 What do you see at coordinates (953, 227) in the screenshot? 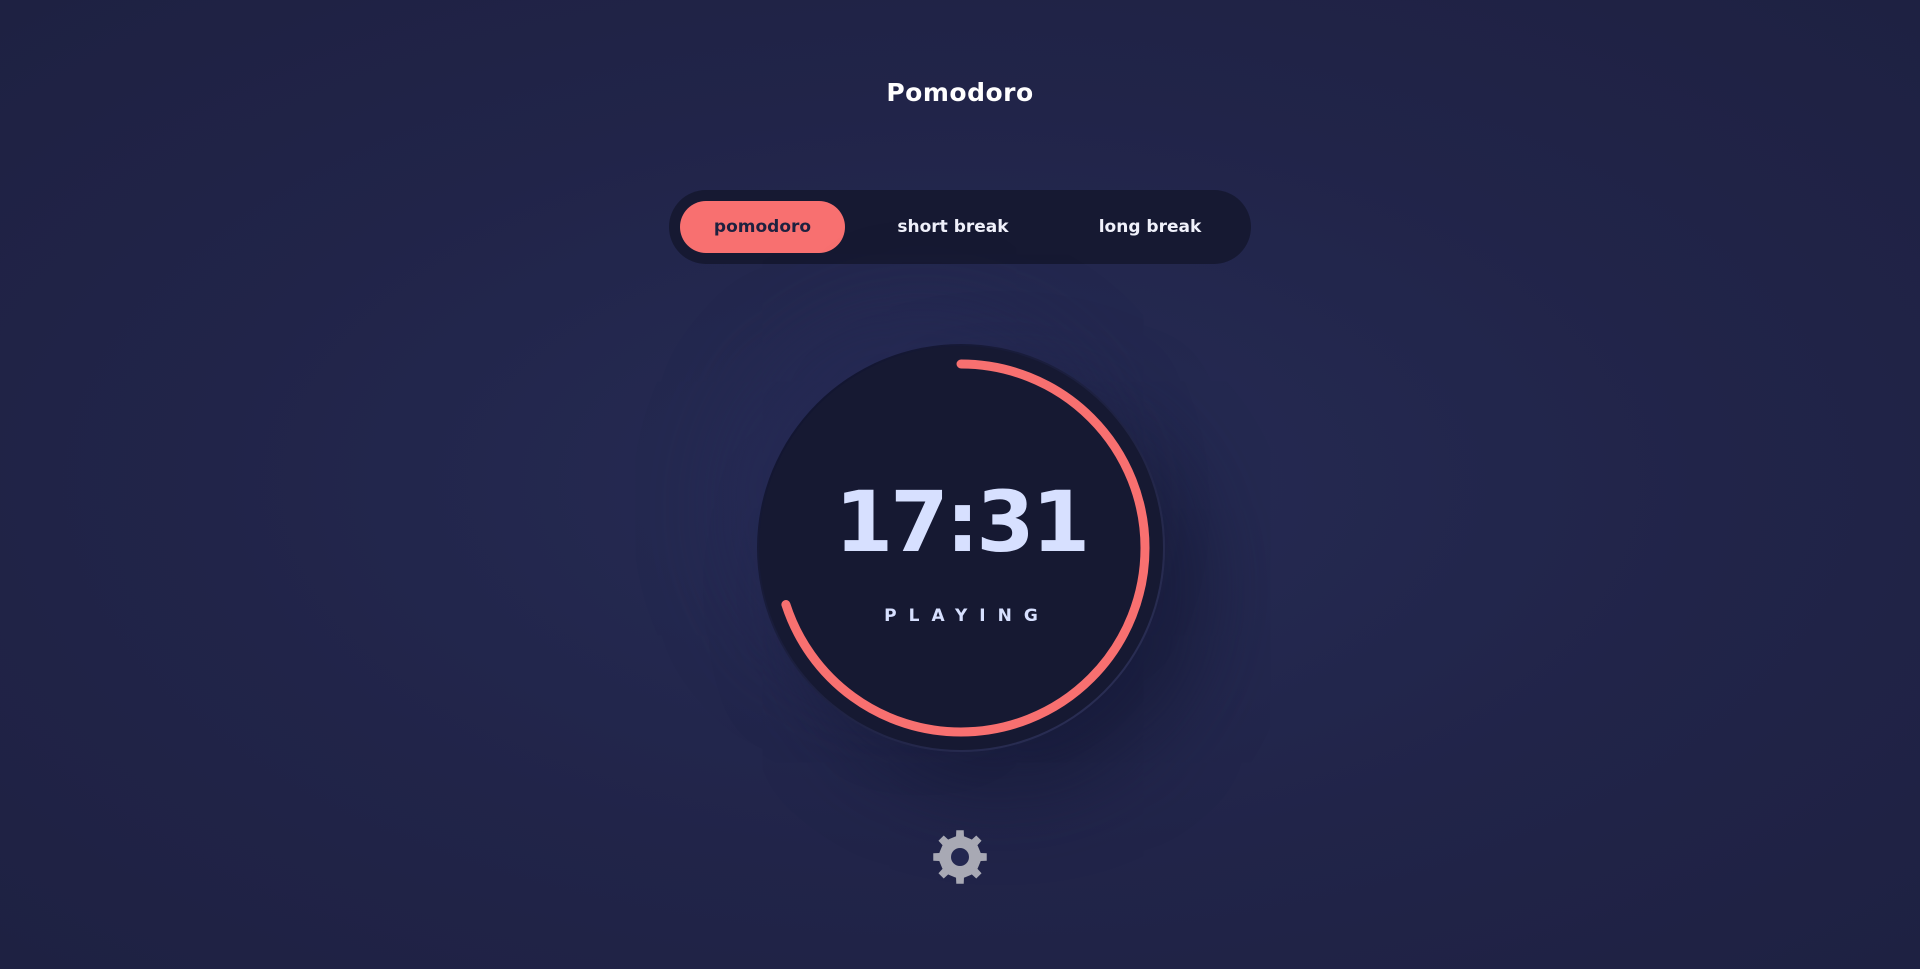
I see `tab-short-break: short break` at bounding box center [953, 227].